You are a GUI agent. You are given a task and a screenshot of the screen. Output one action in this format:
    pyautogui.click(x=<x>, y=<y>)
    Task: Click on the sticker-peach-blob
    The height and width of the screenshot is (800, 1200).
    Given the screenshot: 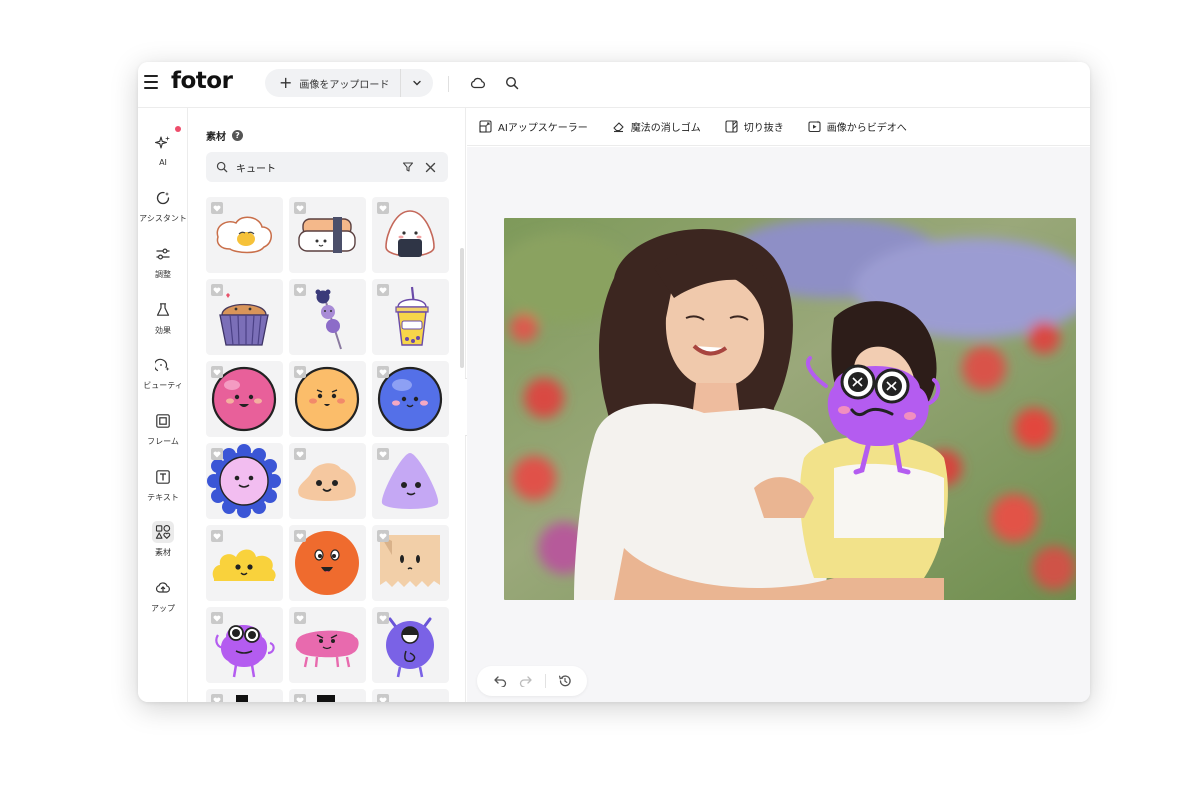 What is the action you would take?
    pyautogui.click(x=327, y=481)
    